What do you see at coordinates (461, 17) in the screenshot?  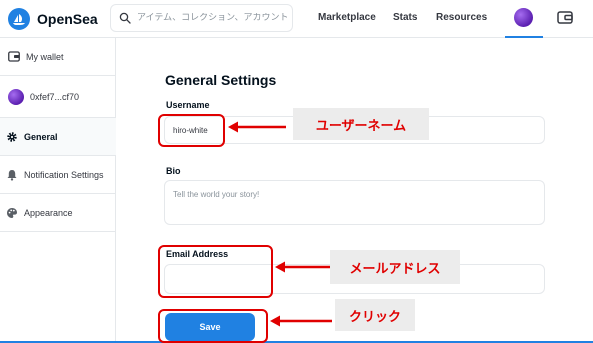 I see `nav-resources: Resources` at bounding box center [461, 17].